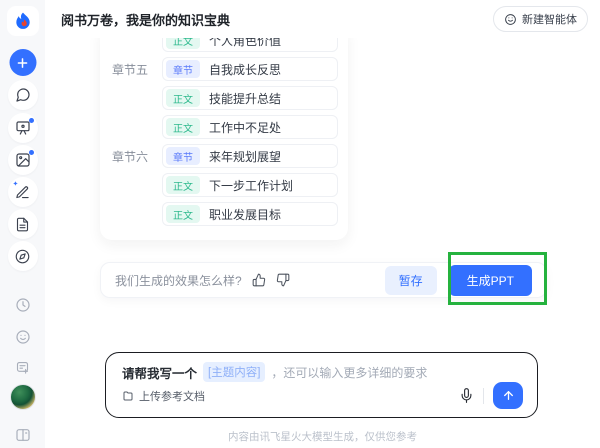  I want to click on thumbs-up-icon, so click(258, 280).